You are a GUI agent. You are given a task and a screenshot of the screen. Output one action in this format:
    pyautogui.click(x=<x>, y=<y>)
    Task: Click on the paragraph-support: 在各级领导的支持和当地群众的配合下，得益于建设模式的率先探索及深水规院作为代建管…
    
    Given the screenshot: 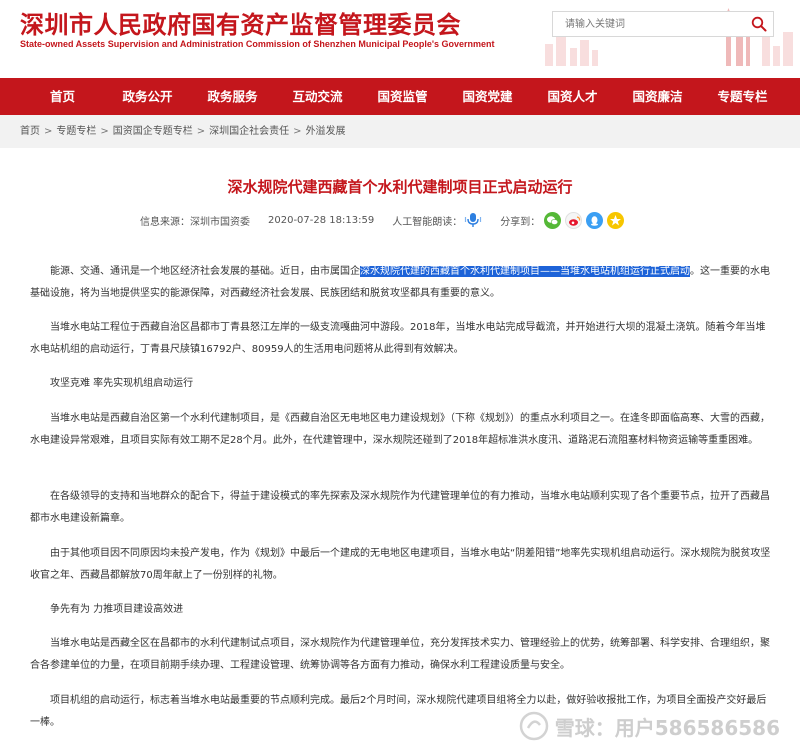 What is the action you would take?
    pyautogui.click(x=400, y=507)
    